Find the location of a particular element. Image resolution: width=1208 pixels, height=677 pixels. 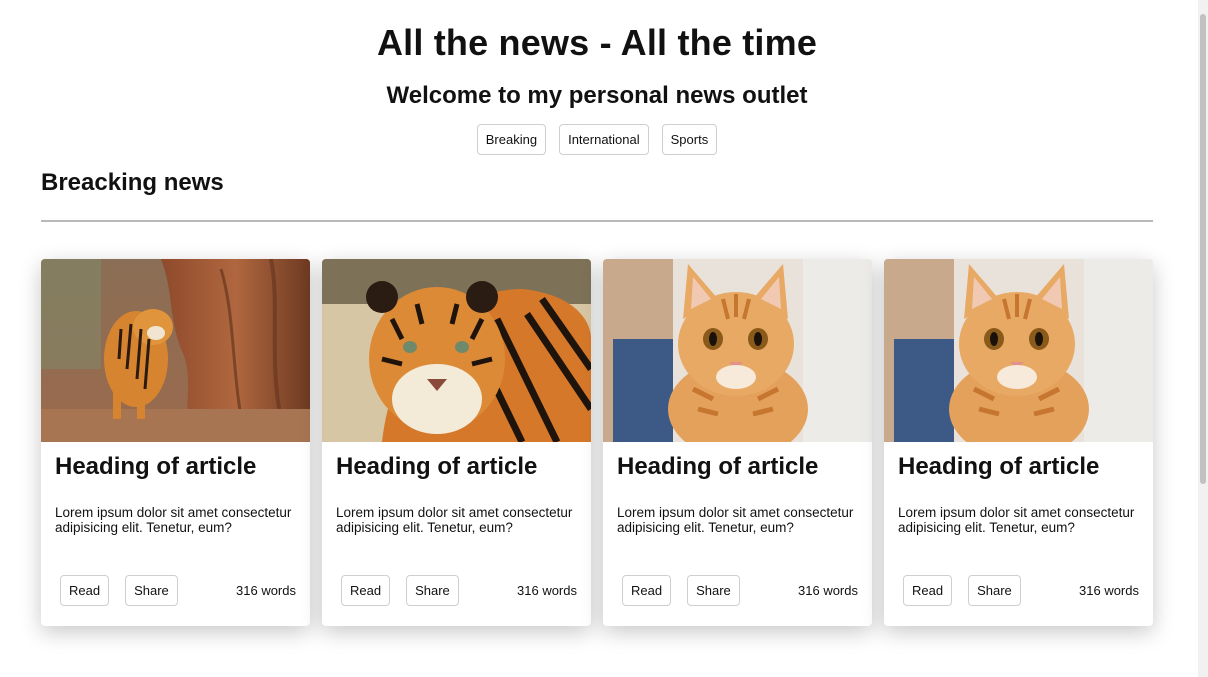

scrollbar-thumb is located at coordinates (1203, 249).